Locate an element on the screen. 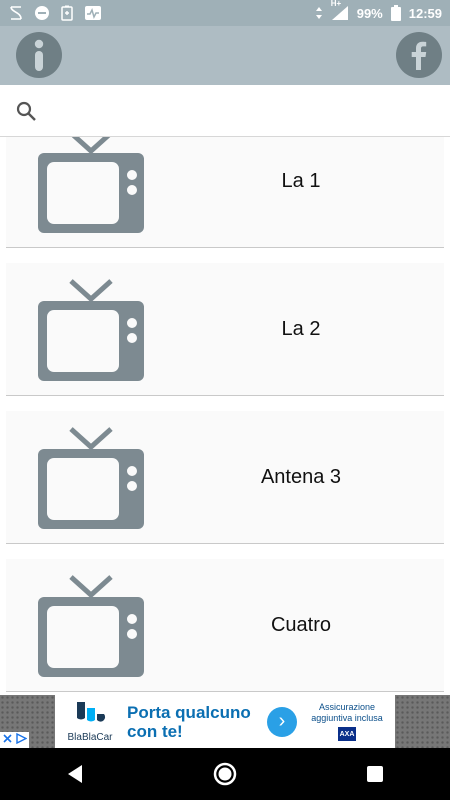 The image size is (450, 800). signal-icon: H+ is located at coordinates (340, 10).